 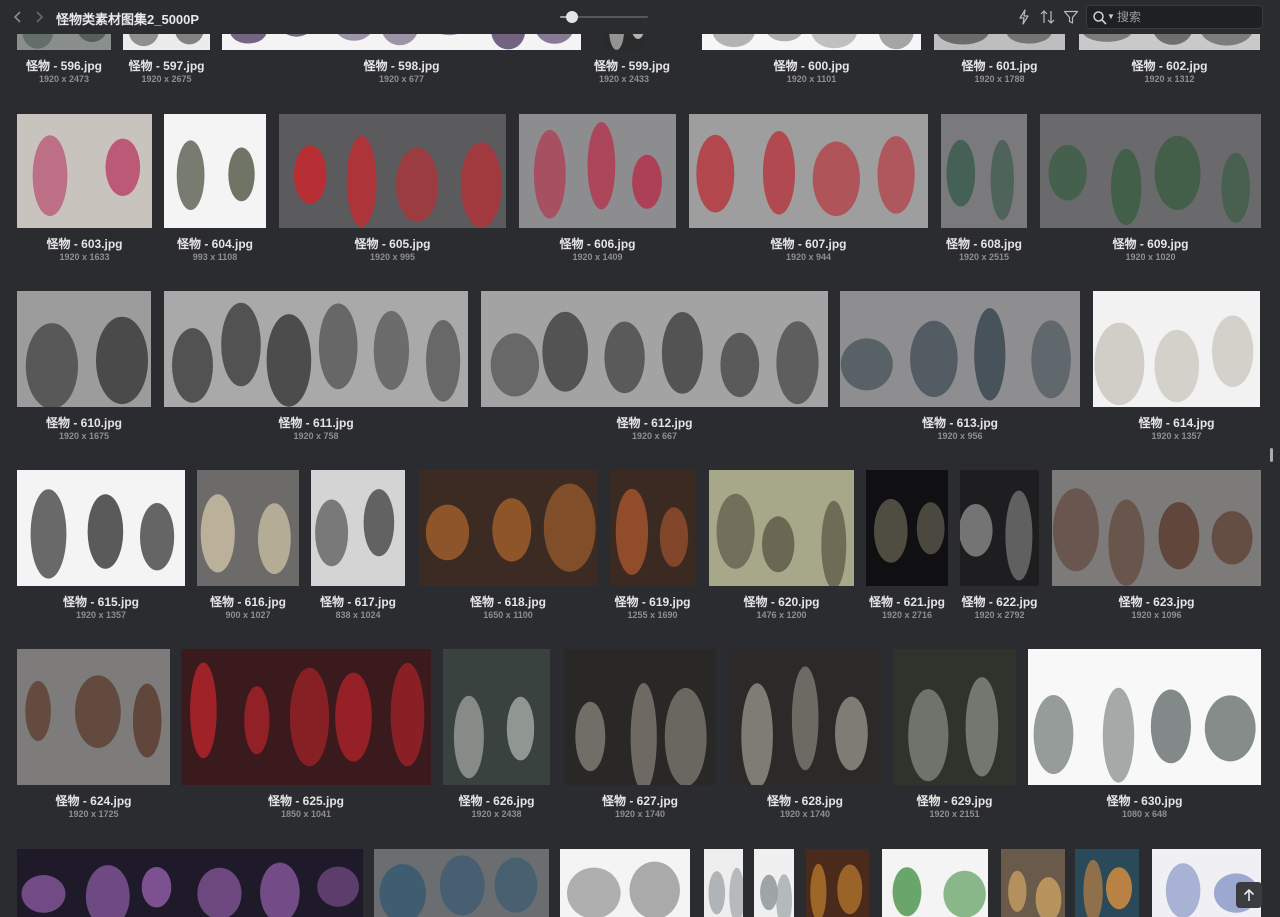 What do you see at coordinates (808, 243) in the screenshot?
I see `file-name: 怪物 - 607.jpg` at bounding box center [808, 243].